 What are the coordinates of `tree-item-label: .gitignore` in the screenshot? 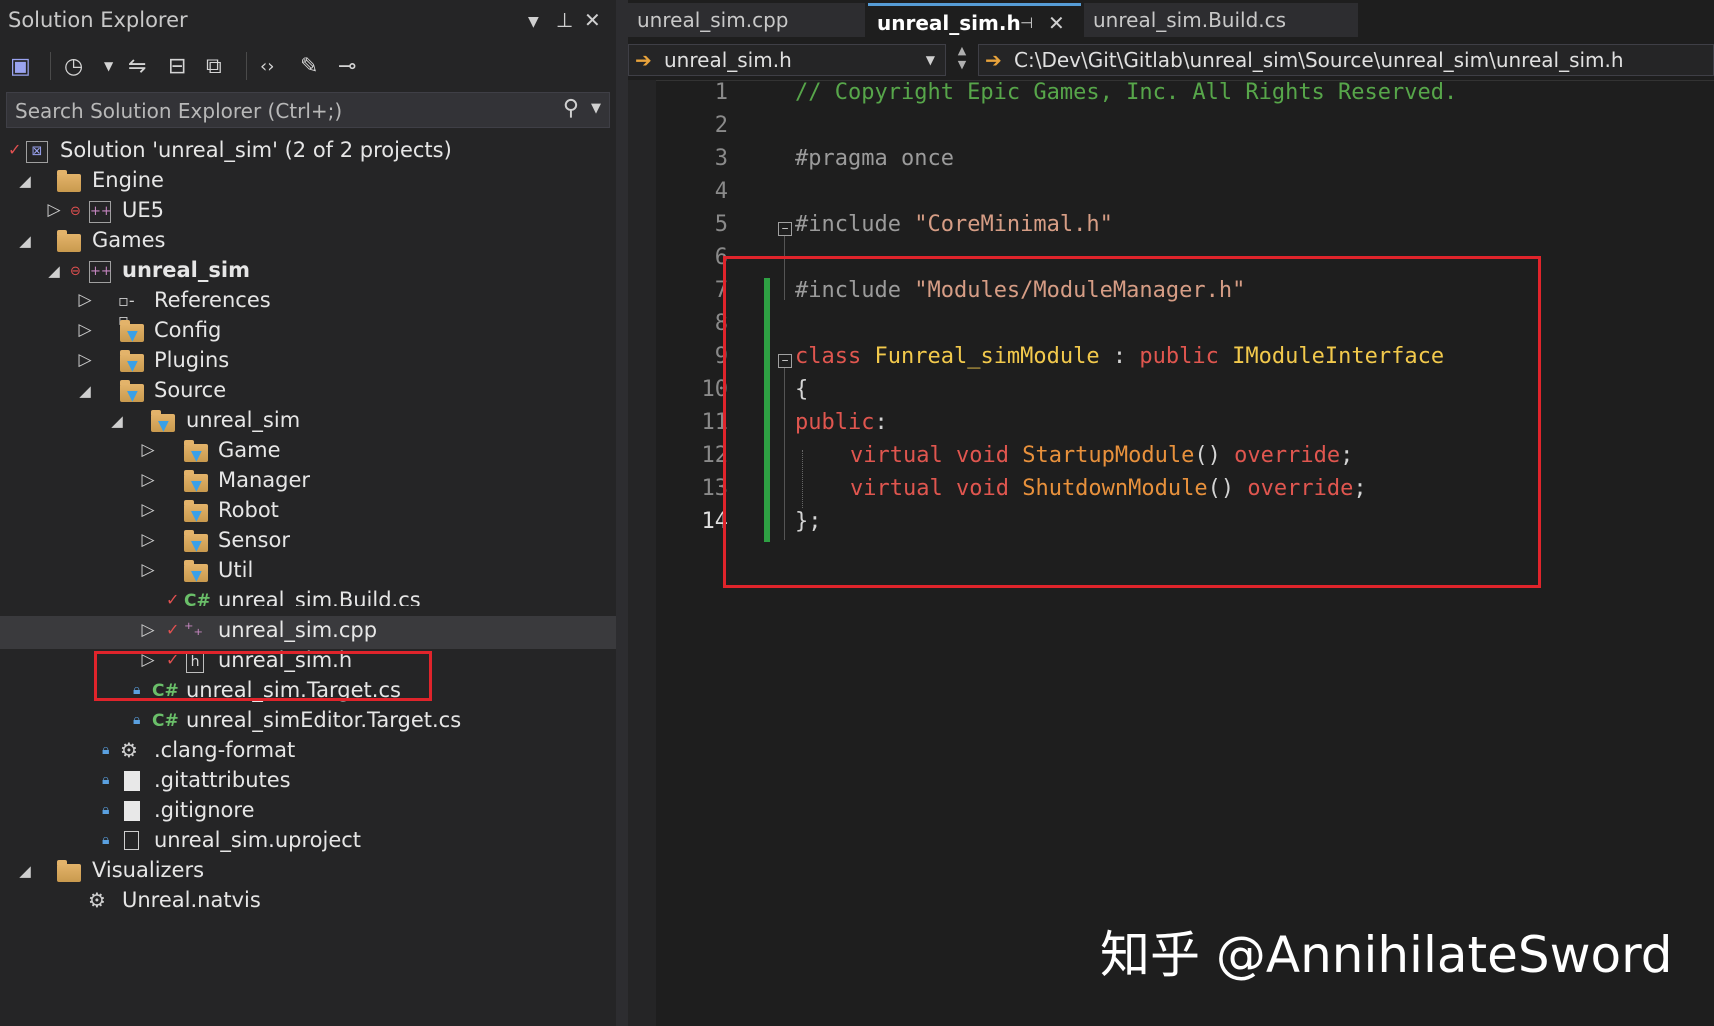 It's located at (204, 810).